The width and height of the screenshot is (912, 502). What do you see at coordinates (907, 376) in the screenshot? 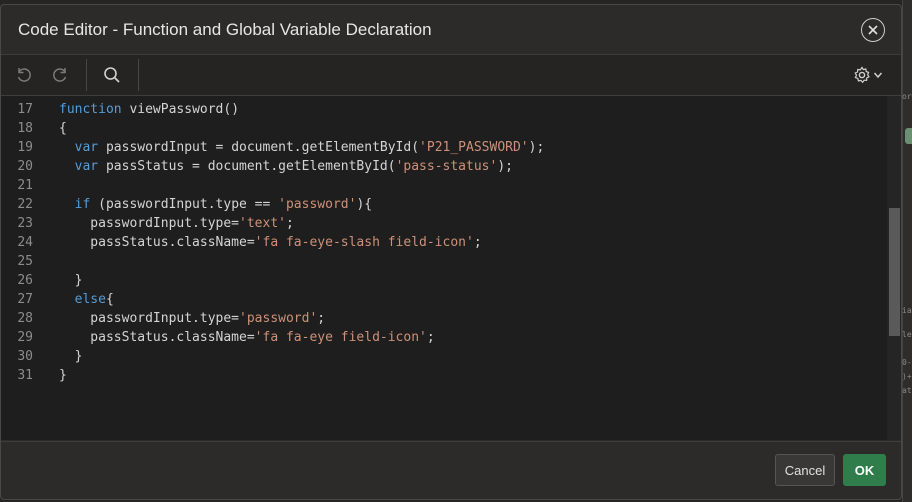
I see `background-text: )+i` at bounding box center [907, 376].